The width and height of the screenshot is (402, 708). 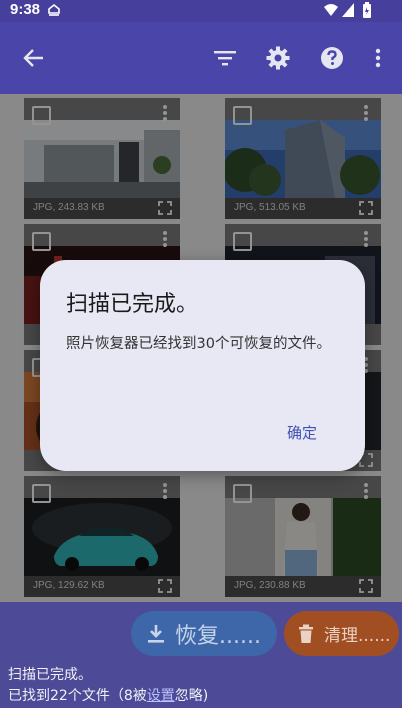 I want to click on back-button, so click(x=34, y=58).